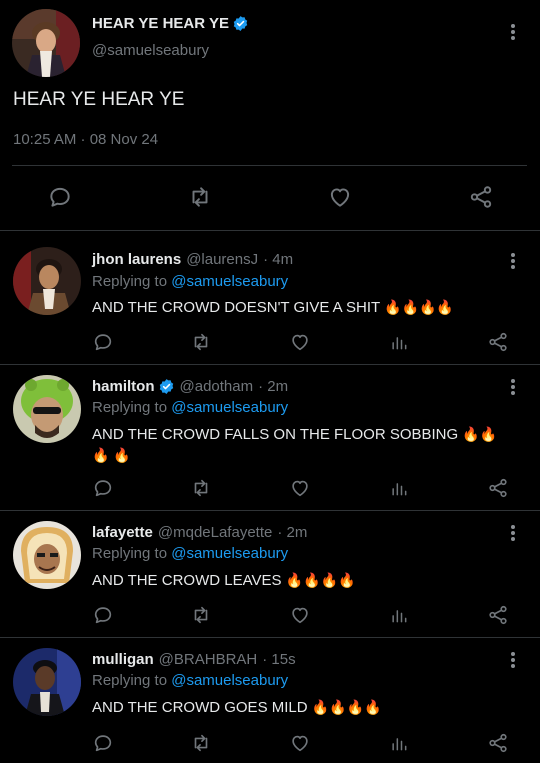 The height and width of the screenshot is (763, 540). What do you see at coordinates (187, 580) in the screenshot?
I see `tweet-body: AND THE CROWD LEAVES` at bounding box center [187, 580].